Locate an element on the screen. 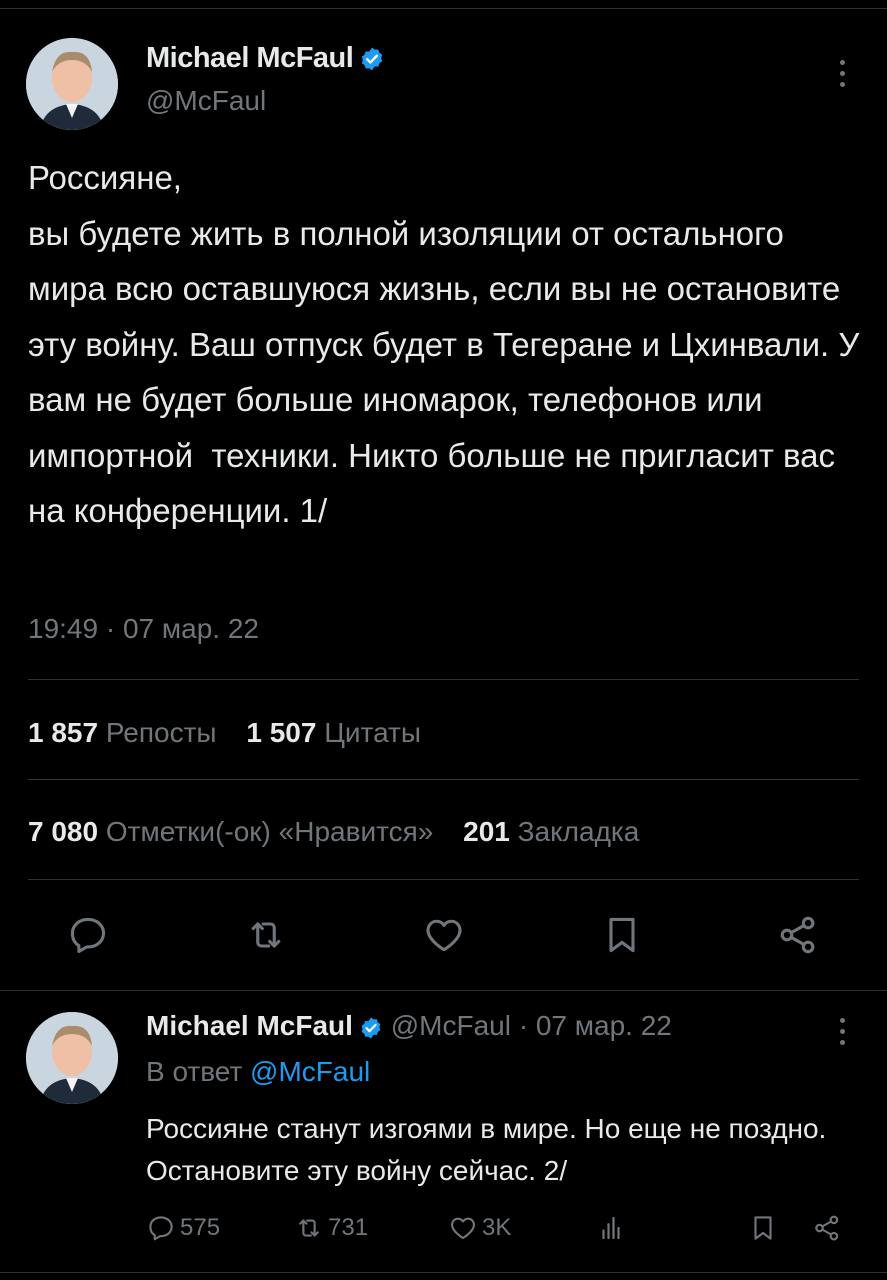 The width and height of the screenshot is (887, 1280). views-icon is located at coordinates (611, 1228).